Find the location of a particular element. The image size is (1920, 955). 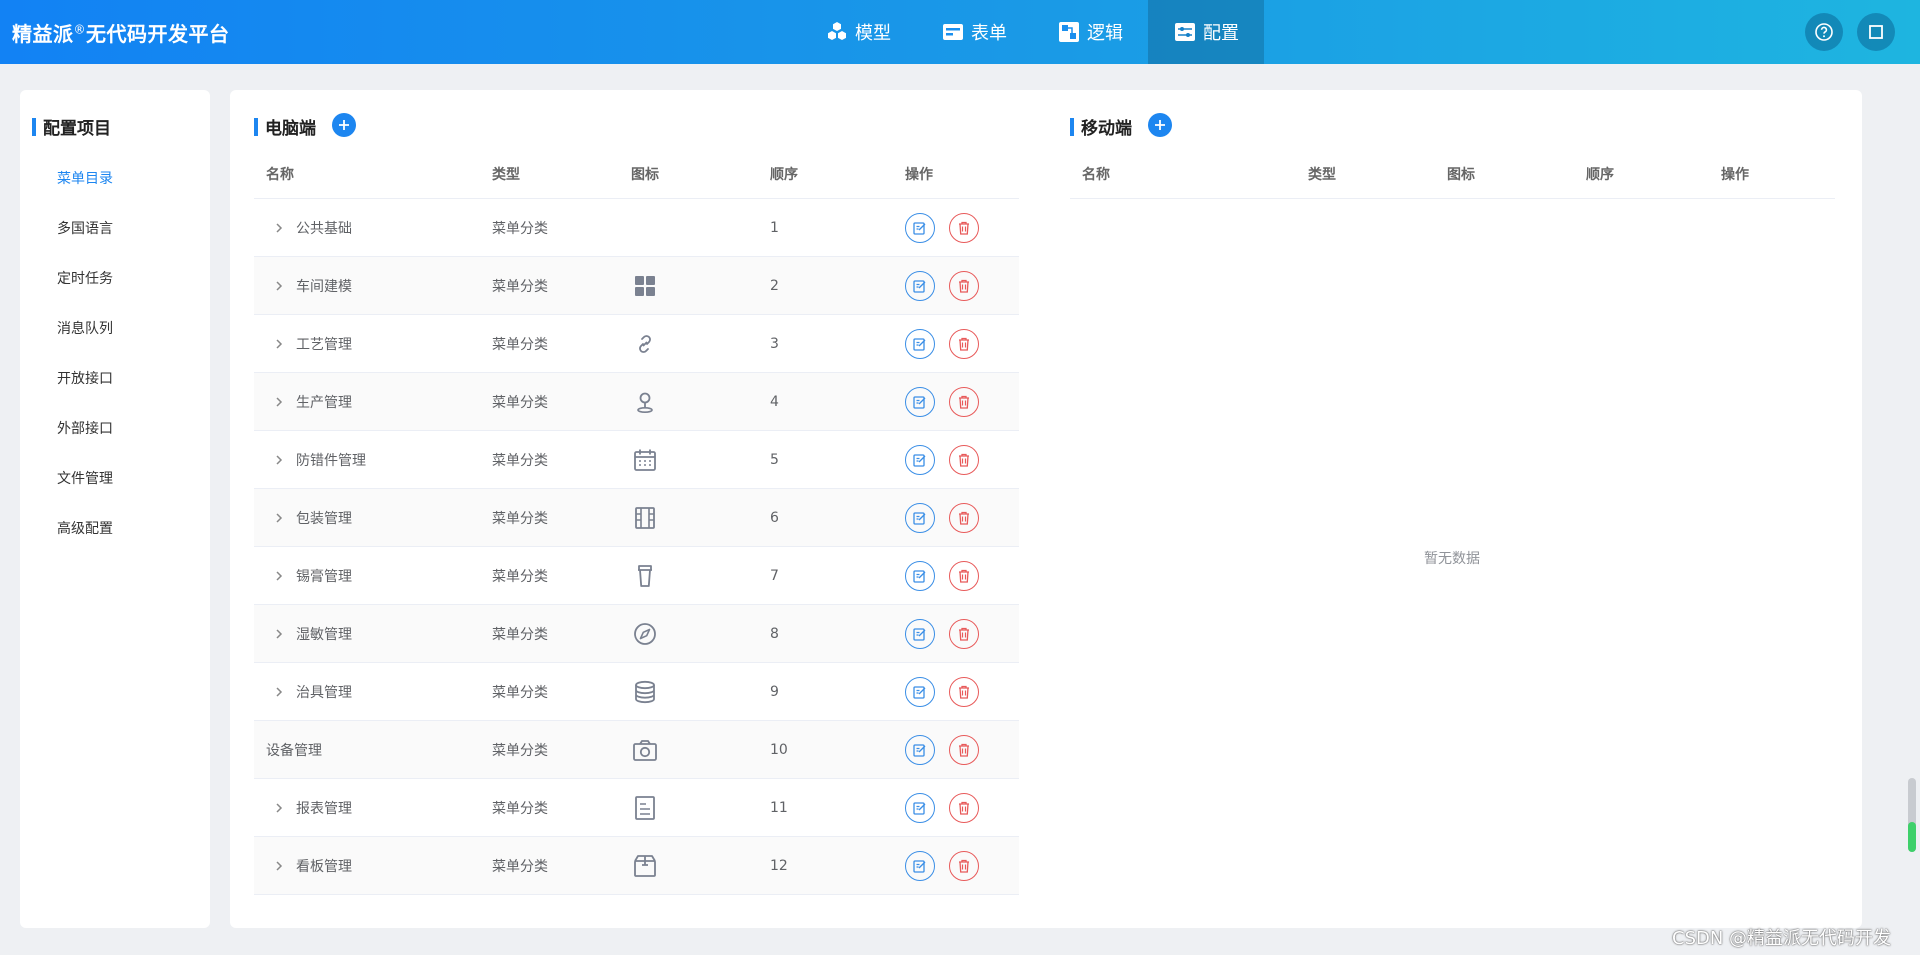

sidebar-item-advanced-config: 高级配置 is located at coordinates (115, 529).